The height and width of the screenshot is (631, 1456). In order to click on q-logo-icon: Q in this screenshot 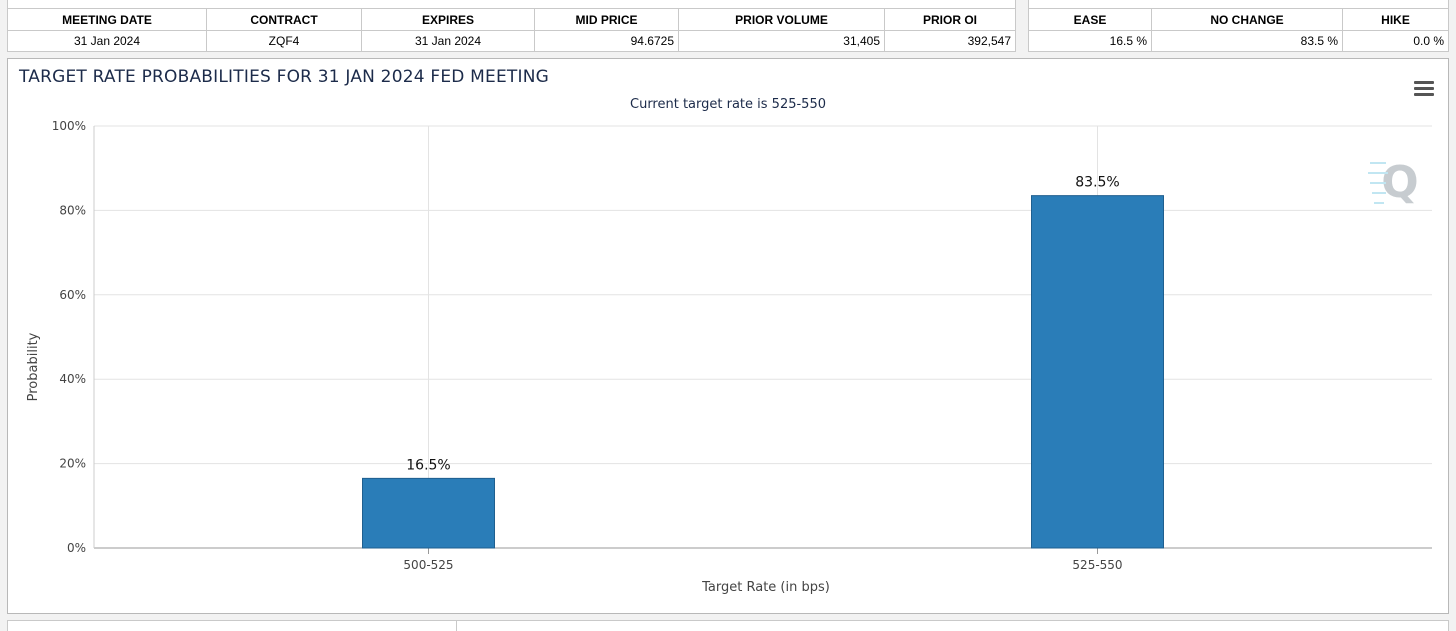, I will do `click(1393, 182)`.